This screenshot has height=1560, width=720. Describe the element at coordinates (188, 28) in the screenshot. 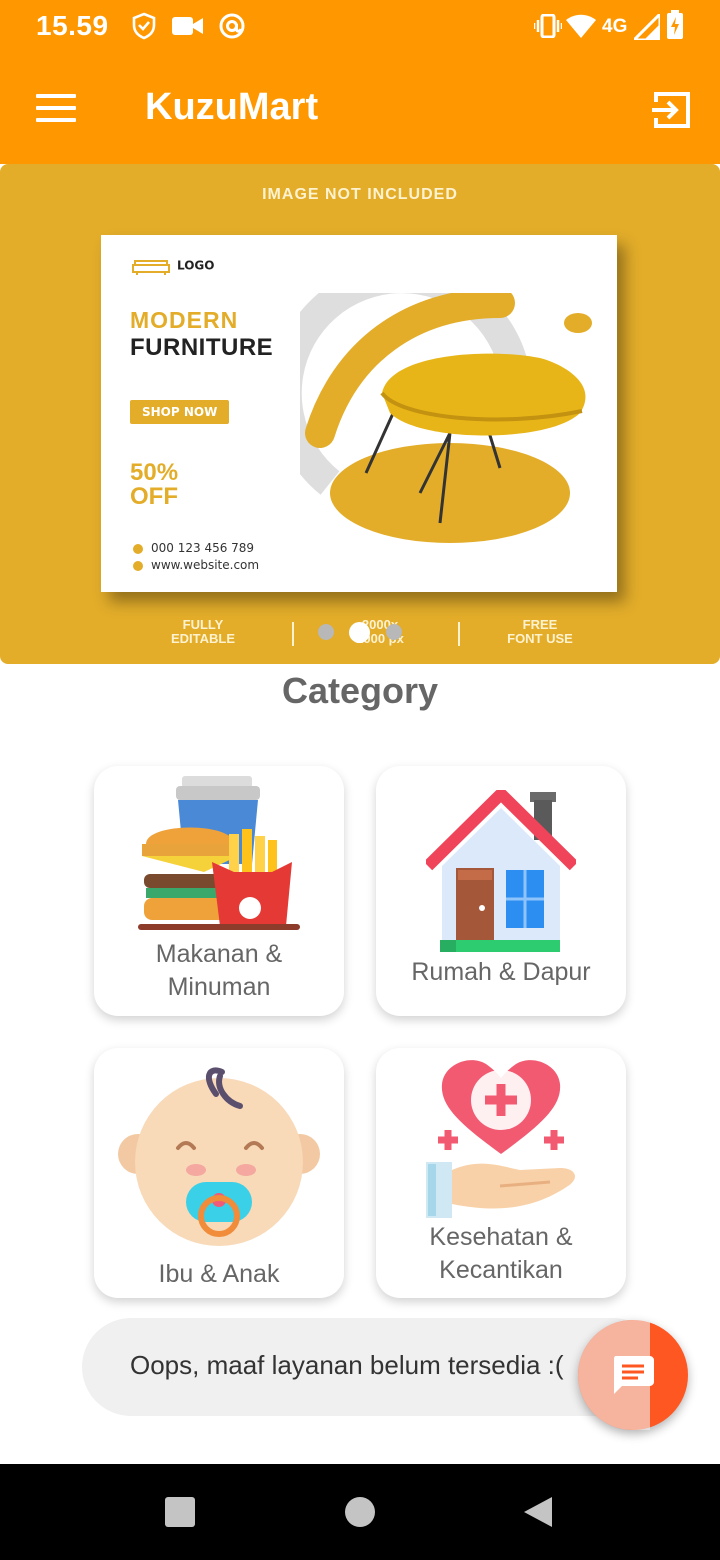

I see `video-camera-icon` at that location.